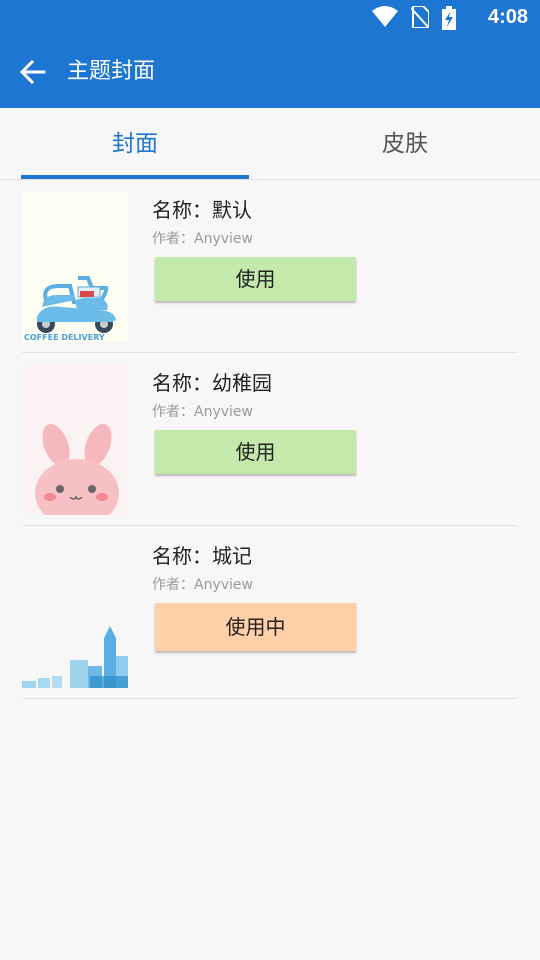 This screenshot has width=540, height=960. What do you see at coordinates (64, 337) in the screenshot?
I see `thumbnail-caption: COFFEE DELIVERY` at bounding box center [64, 337].